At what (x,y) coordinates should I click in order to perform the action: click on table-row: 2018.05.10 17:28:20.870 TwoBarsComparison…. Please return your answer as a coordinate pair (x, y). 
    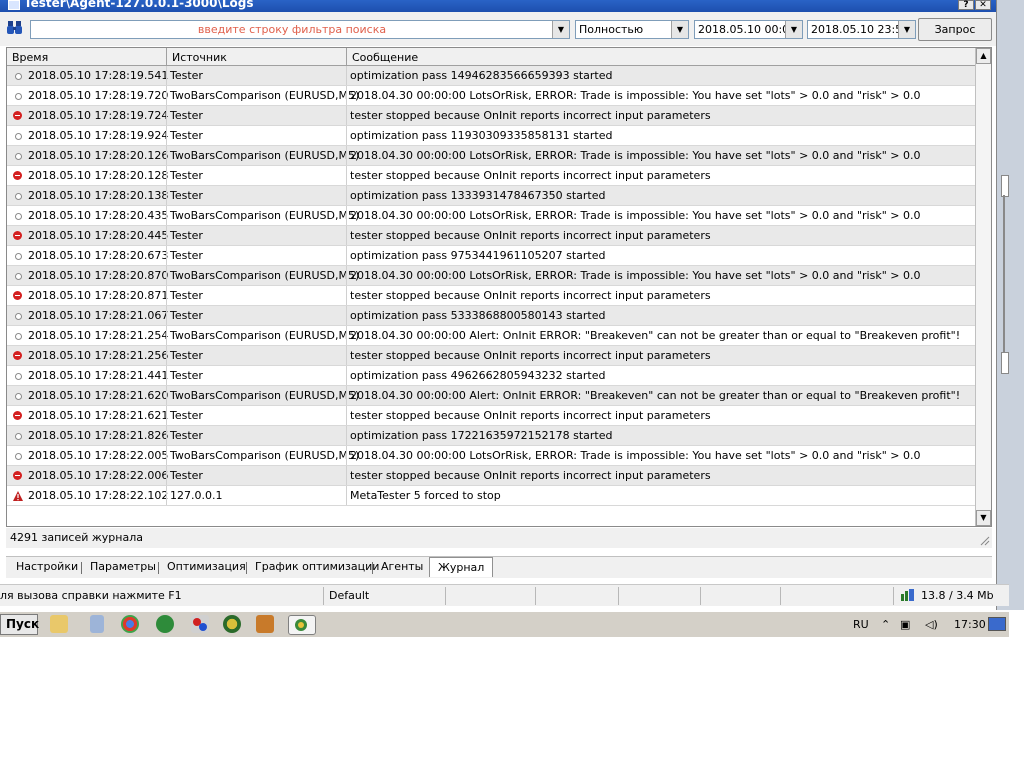
    Looking at the image, I should click on (491, 276).